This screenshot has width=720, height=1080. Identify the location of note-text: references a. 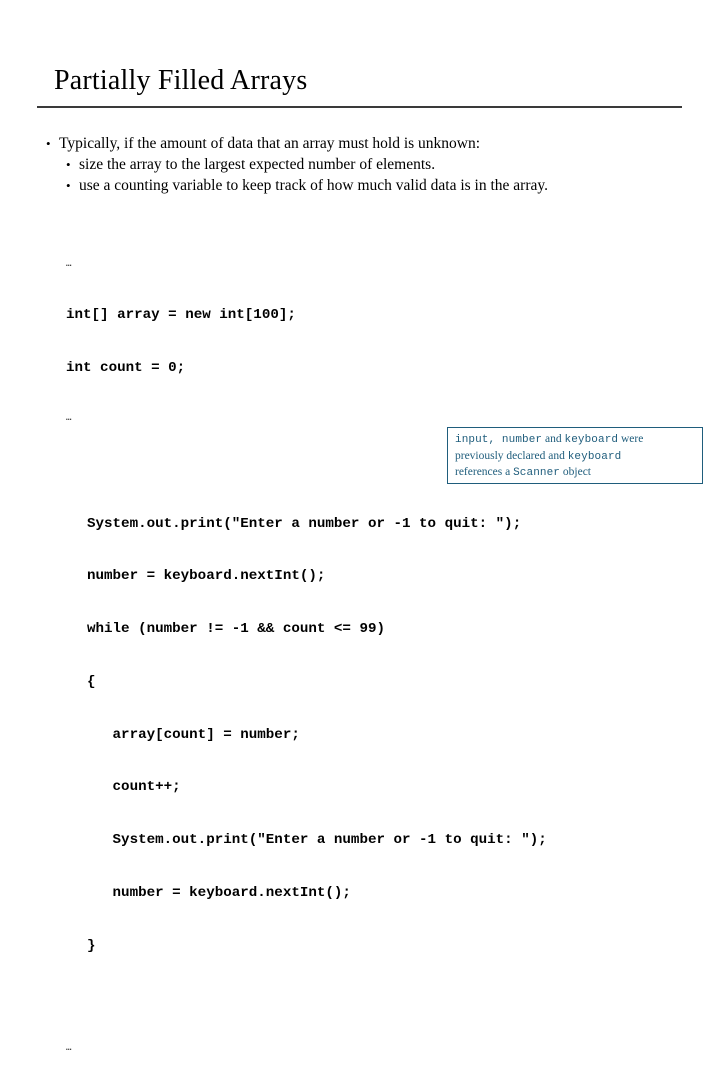
(484, 472).